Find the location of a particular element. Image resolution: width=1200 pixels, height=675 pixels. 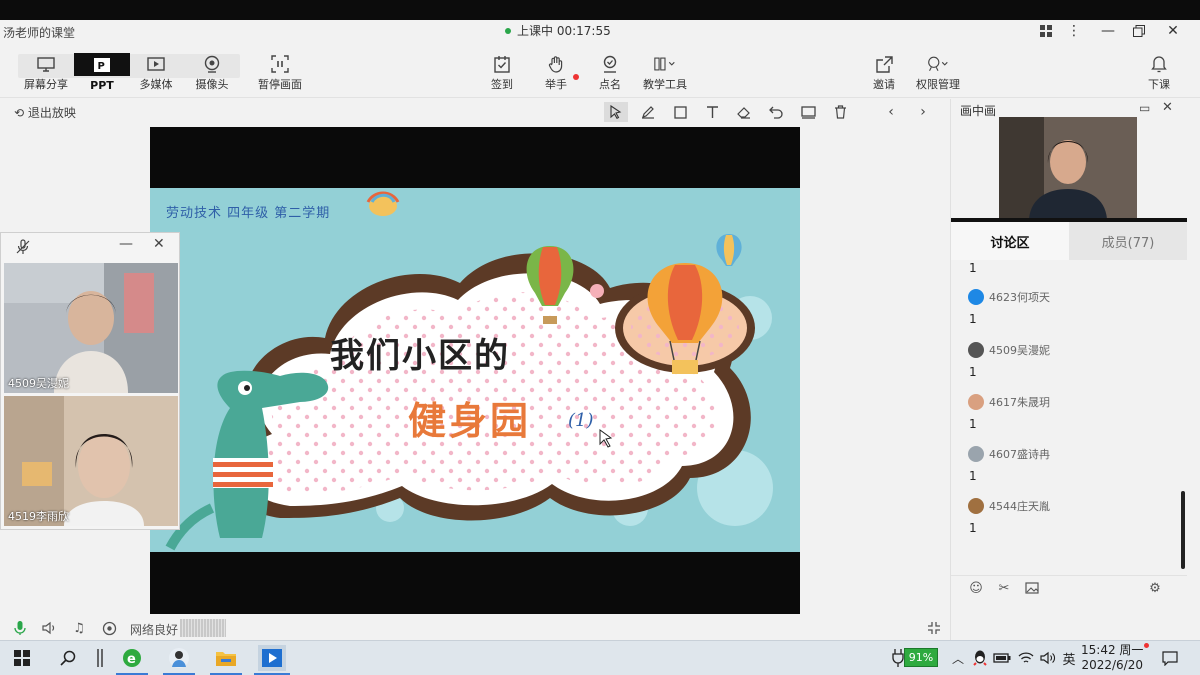

student-video-2-feed is located at coordinates (91, 461).